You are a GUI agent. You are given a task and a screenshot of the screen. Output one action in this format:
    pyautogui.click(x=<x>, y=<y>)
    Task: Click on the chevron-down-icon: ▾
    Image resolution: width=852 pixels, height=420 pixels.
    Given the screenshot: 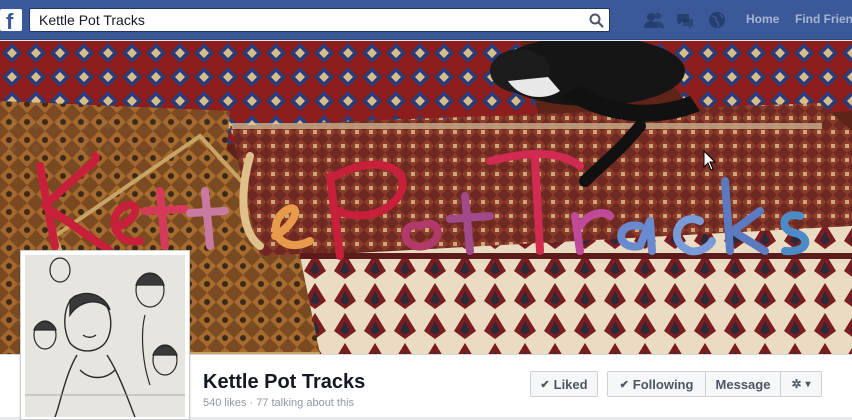 What is the action you would take?
    pyautogui.click(x=808, y=384)
    